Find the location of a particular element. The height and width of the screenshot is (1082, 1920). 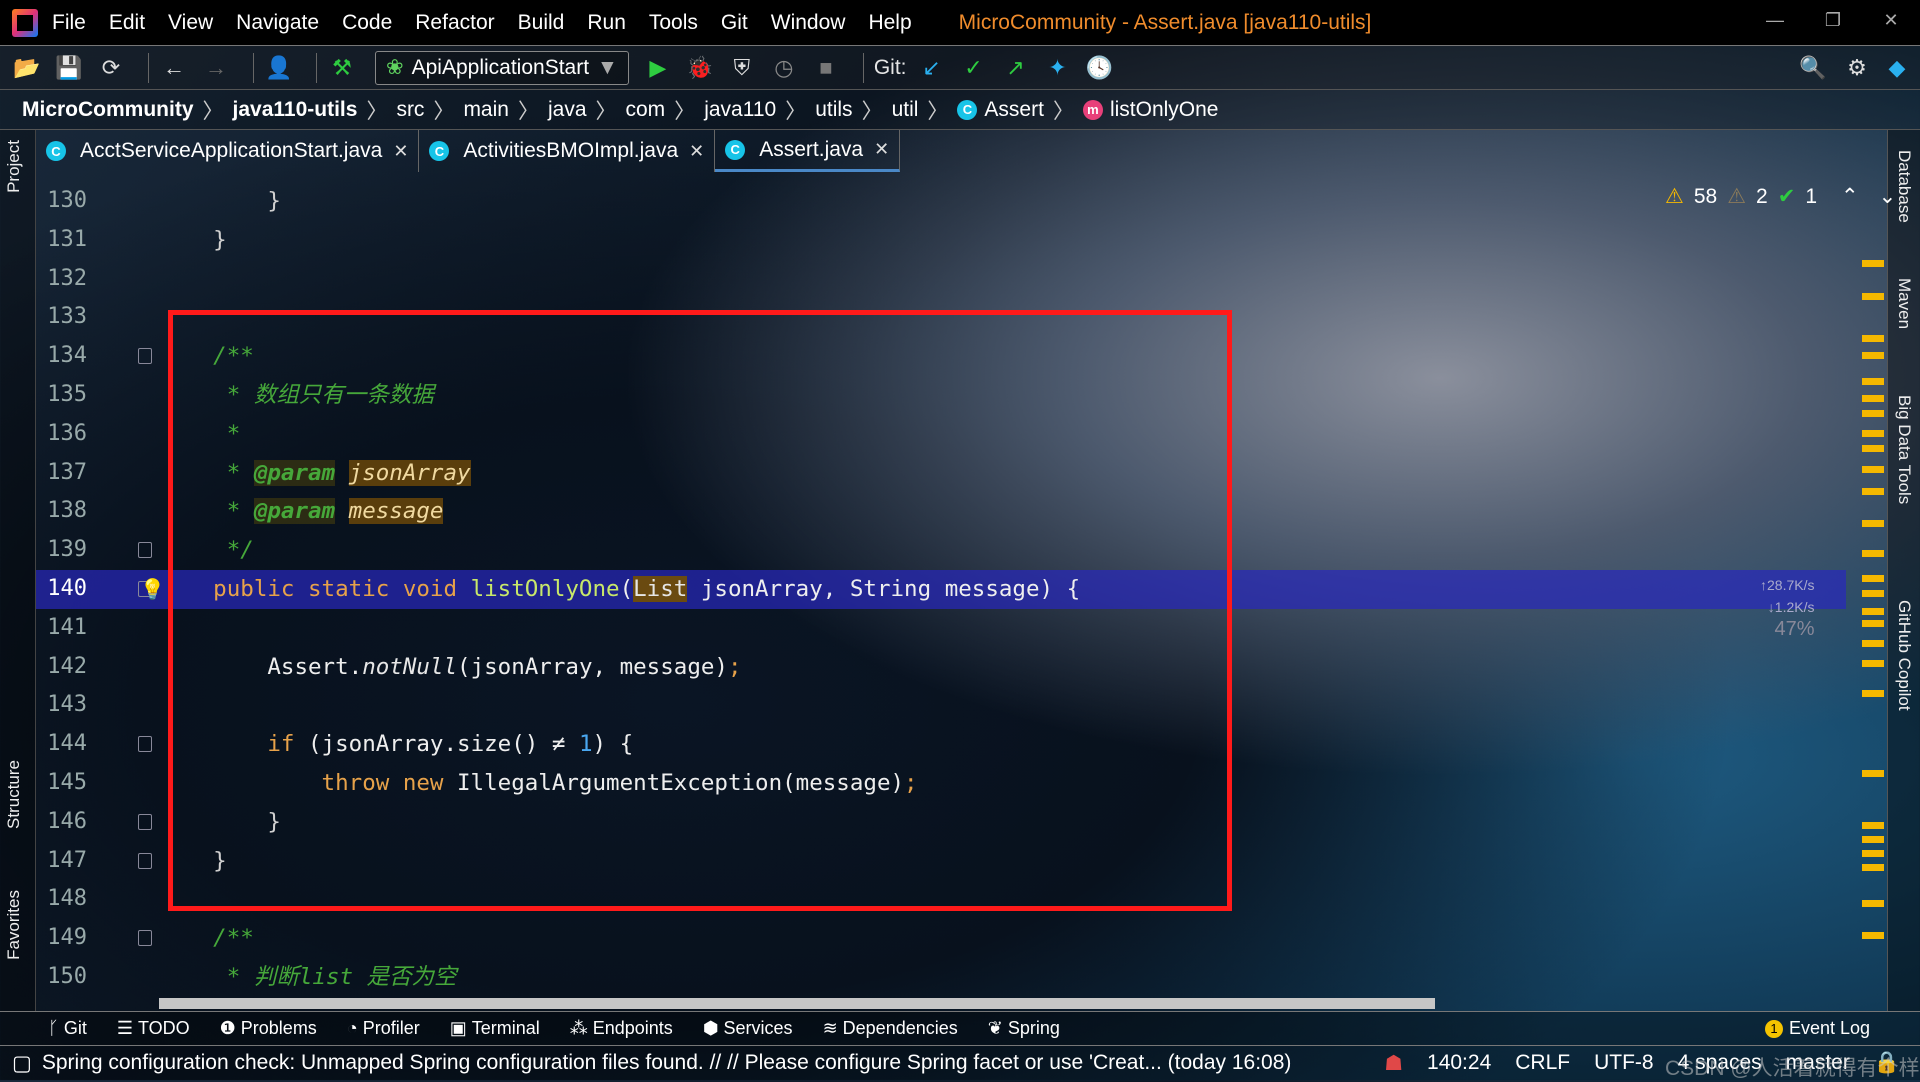

line-number: 131 is located at coordinates (65, 240).